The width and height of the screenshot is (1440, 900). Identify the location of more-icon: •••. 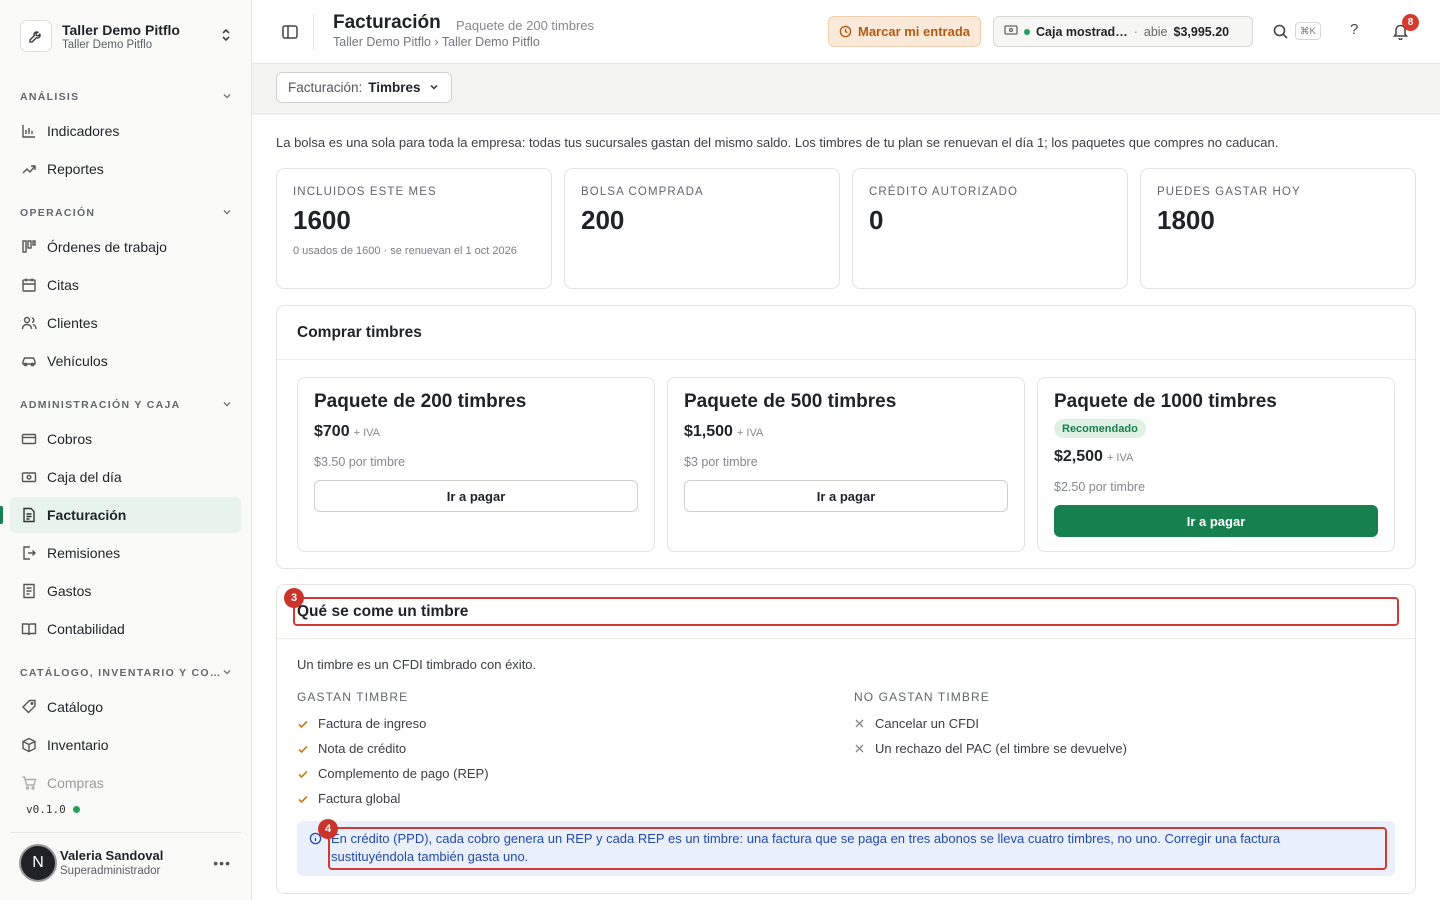
(222, 863).